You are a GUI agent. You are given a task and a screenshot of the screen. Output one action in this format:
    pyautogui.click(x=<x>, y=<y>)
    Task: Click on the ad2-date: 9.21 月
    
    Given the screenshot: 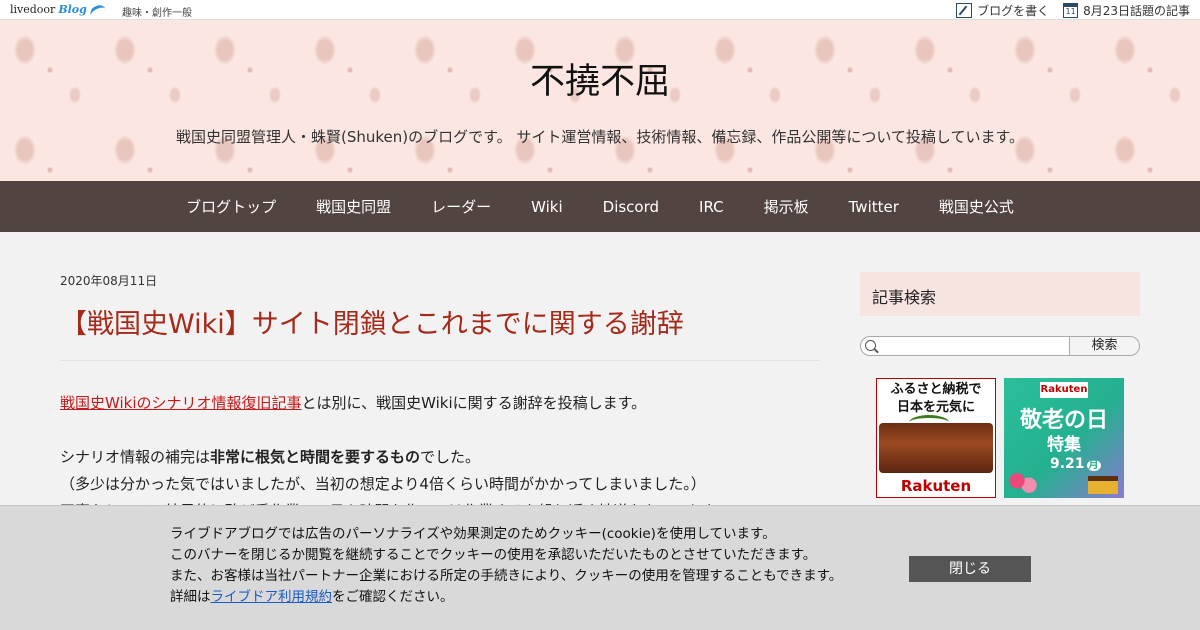 What is the action you would take?
    pyautogui.click(x=1075, y=464)
    